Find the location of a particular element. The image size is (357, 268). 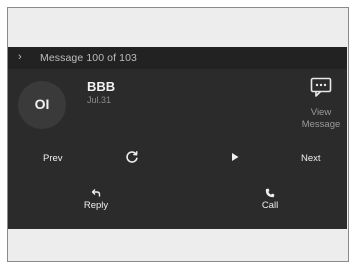

reply-button: Reply is located at coordinates (96, 199).